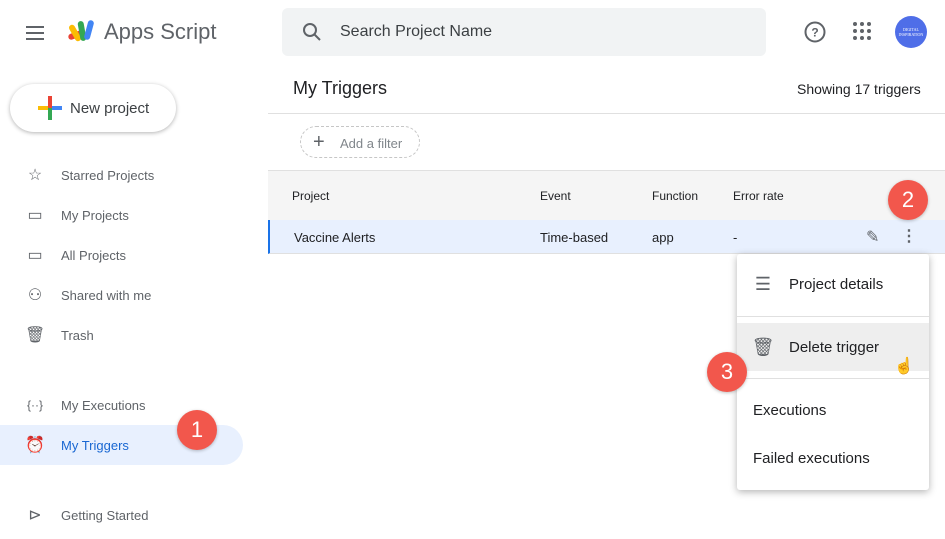 The image size is (945, 539). Describe the element at coordinates (606, 195) in the screenshot. I see `table-header: Project Event Function Error rate` at that location.